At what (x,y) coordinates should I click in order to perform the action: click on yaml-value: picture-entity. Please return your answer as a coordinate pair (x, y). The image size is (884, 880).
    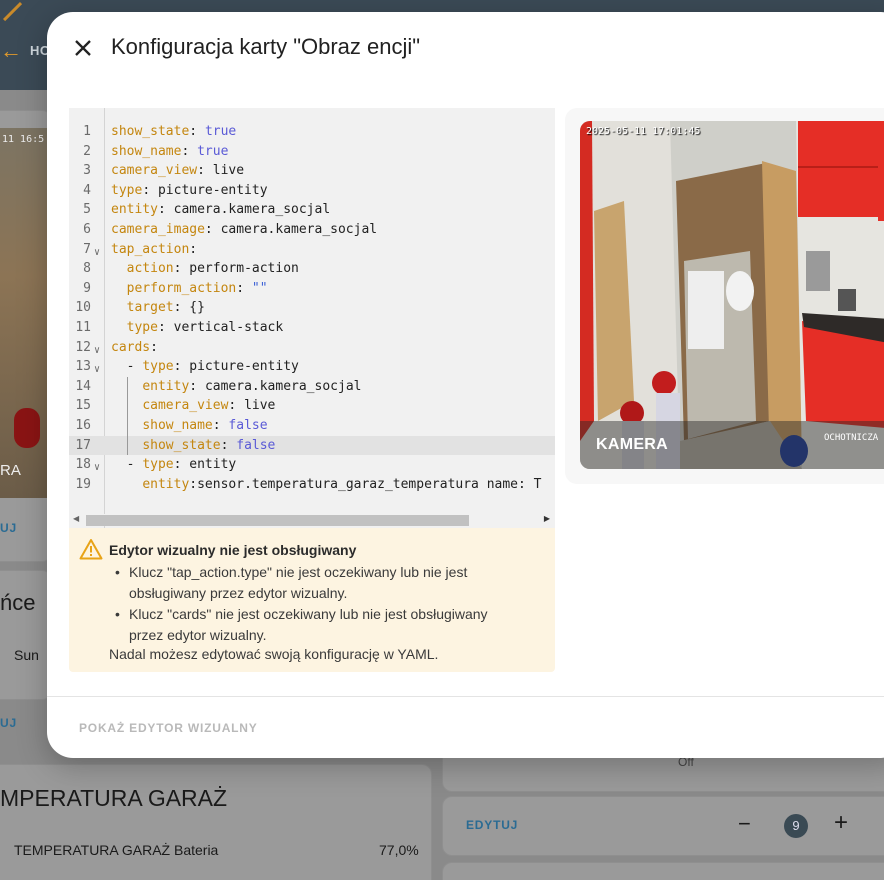
    Looking at the image, I should click on (212, 190).